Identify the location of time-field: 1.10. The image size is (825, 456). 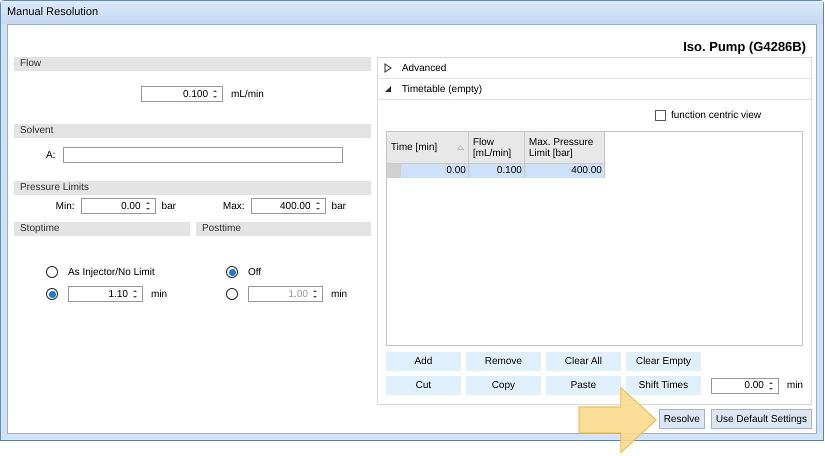
(105, 294).